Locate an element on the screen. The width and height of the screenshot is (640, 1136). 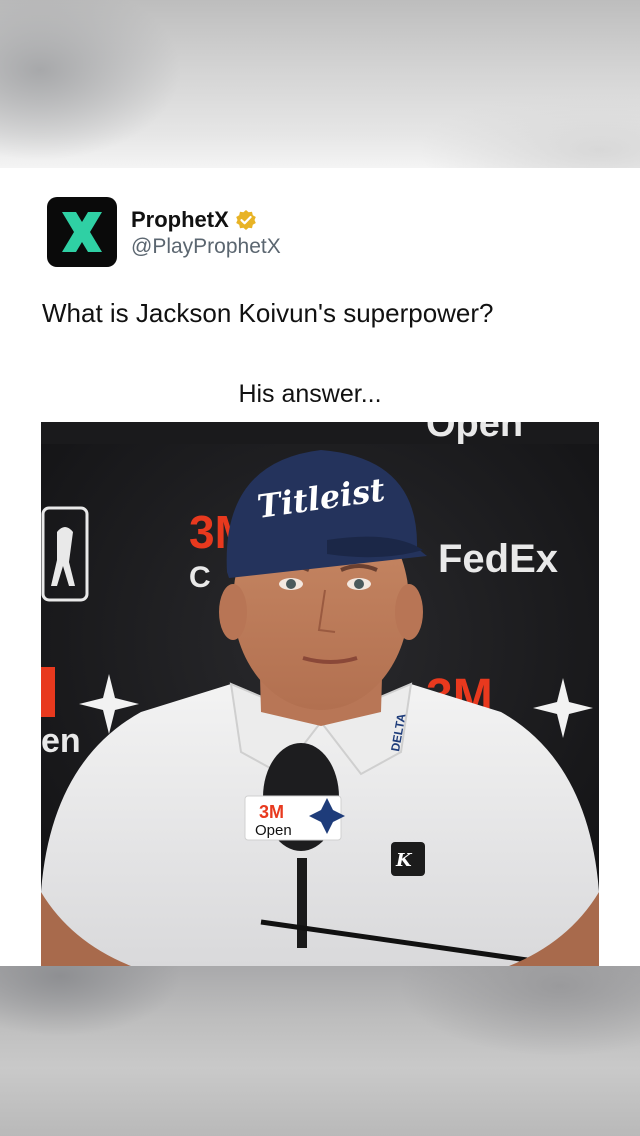
handle: @PlayProphetX is located at coordinates (206, 247).